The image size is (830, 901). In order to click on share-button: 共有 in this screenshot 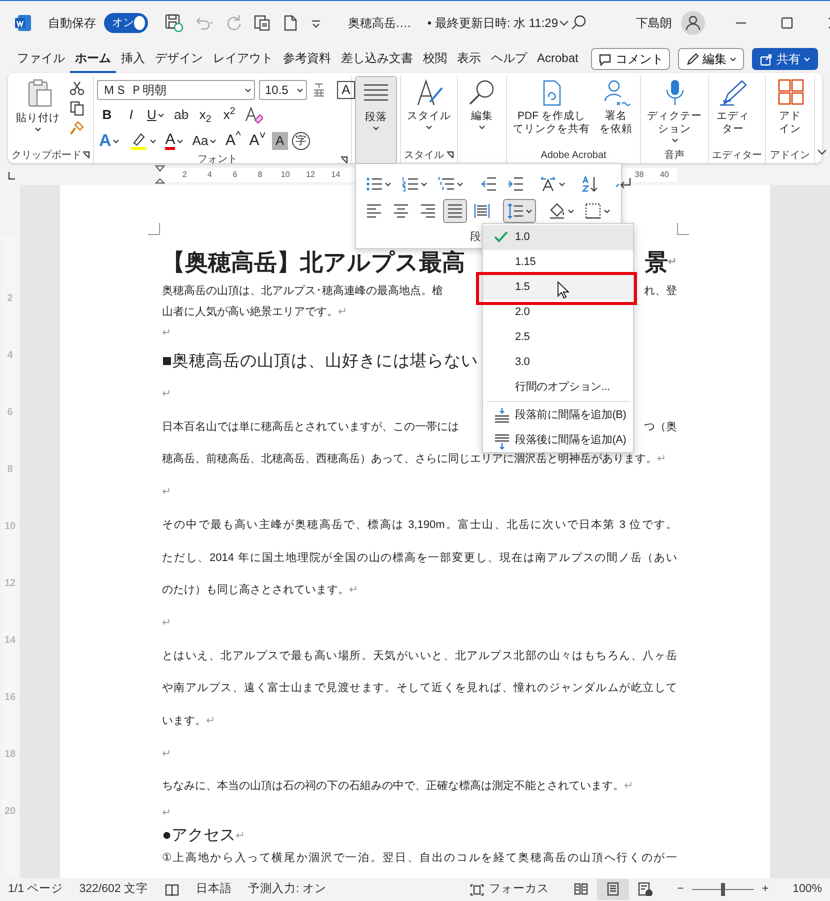, I will do `click(785, 59)`.